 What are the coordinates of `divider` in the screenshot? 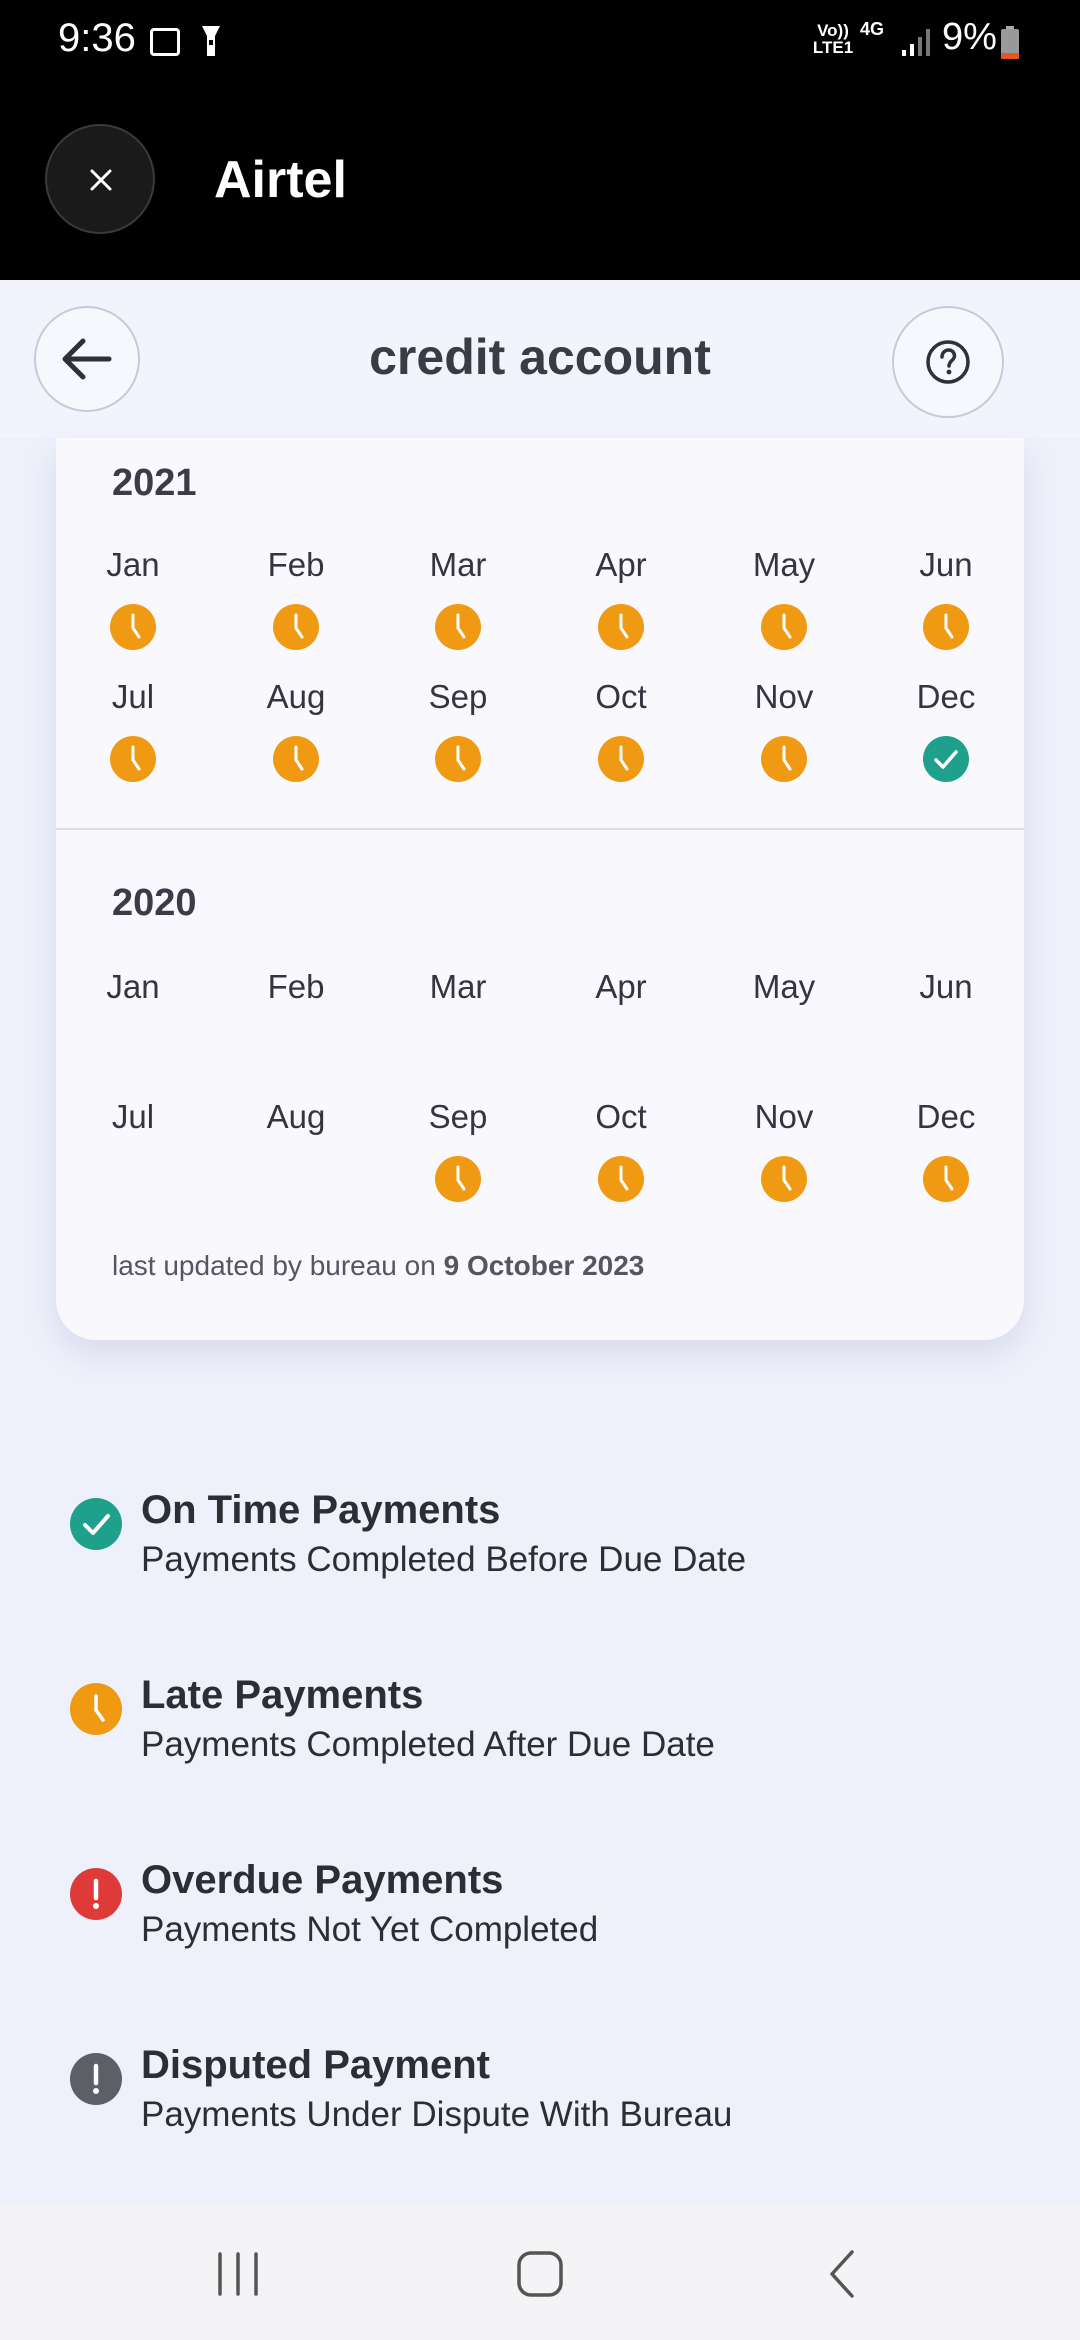 It's located at (540, 829).